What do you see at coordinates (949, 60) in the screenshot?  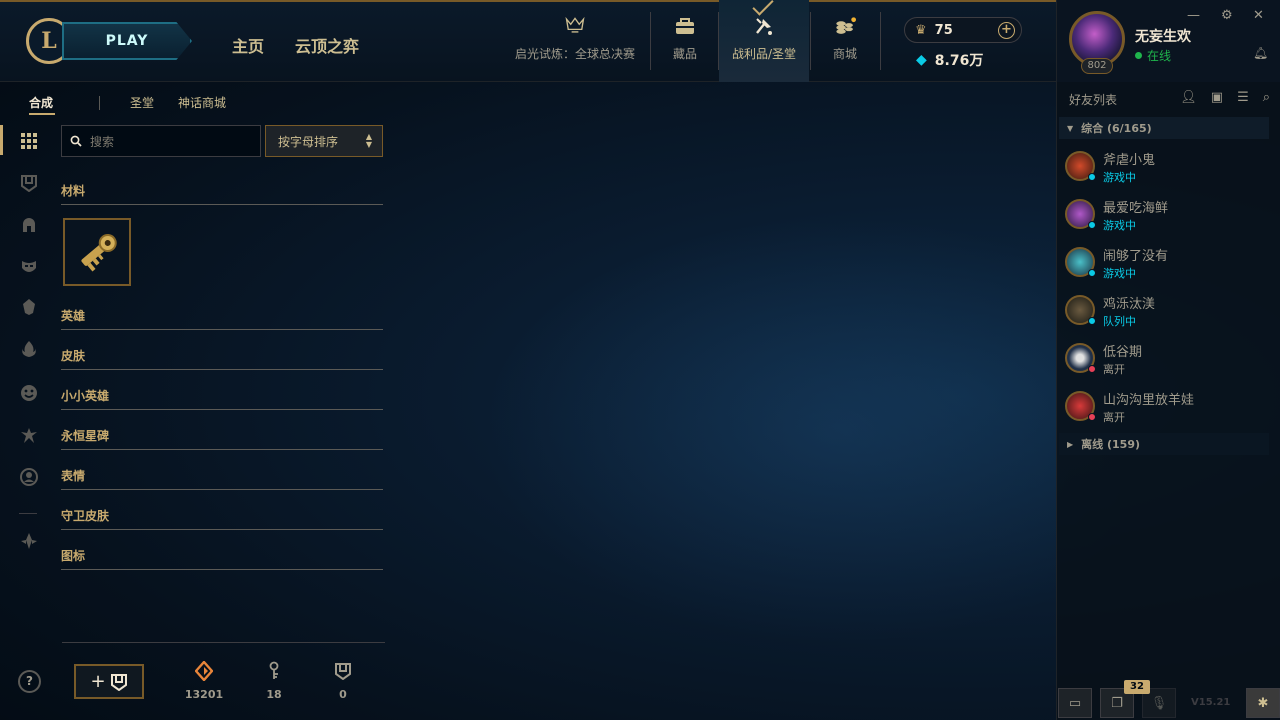 I see `blue-essence-display: ◆ 8.76万` at bounding box center [949, 60].